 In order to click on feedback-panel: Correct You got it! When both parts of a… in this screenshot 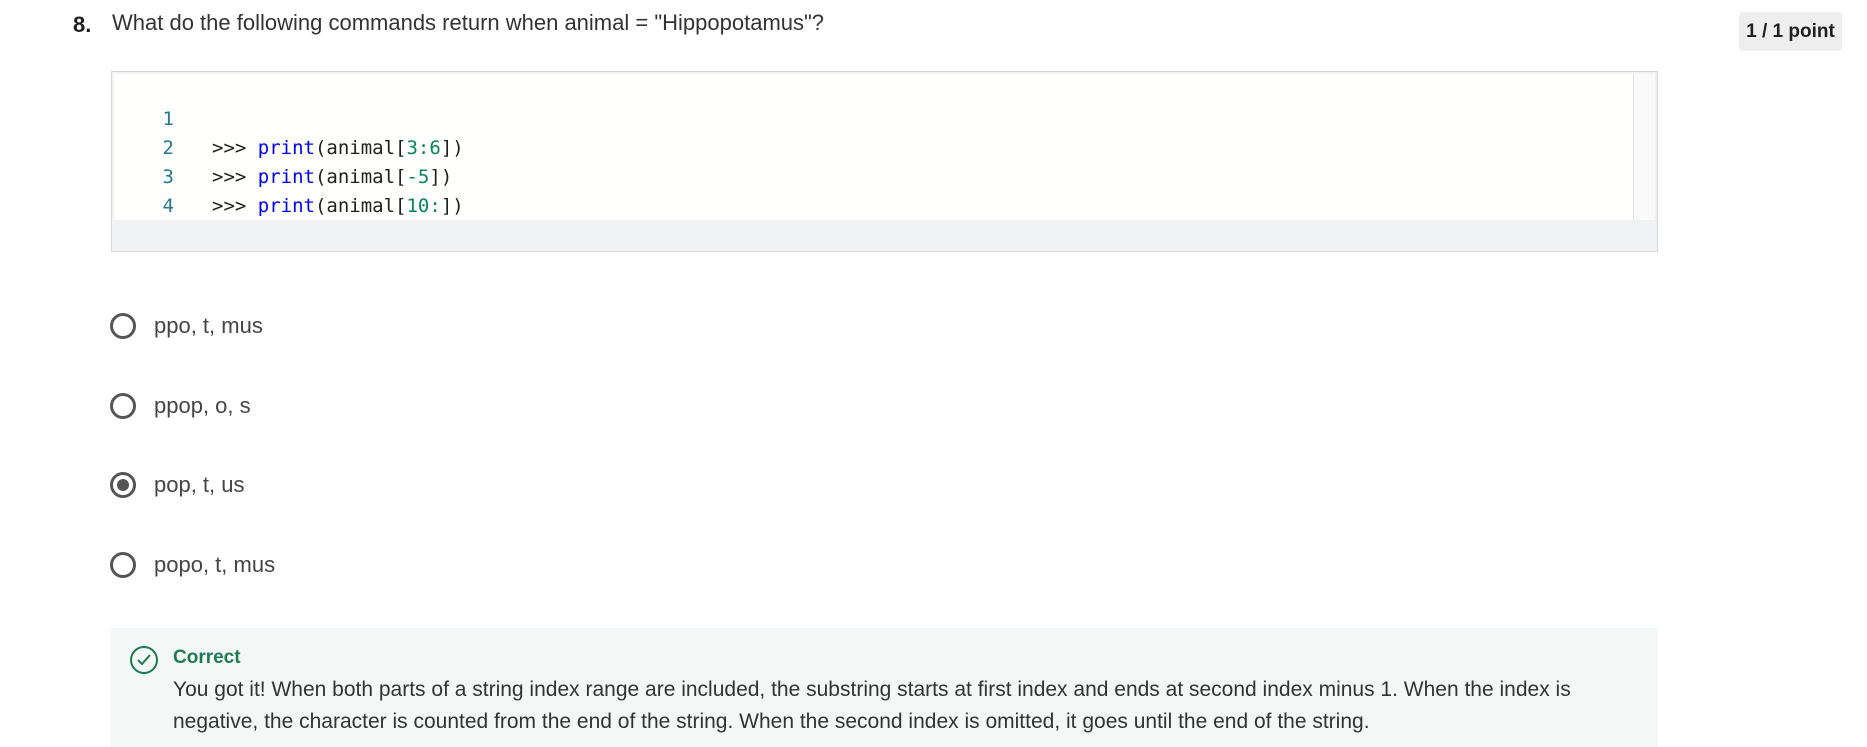, I will do `click(884, 687)`.